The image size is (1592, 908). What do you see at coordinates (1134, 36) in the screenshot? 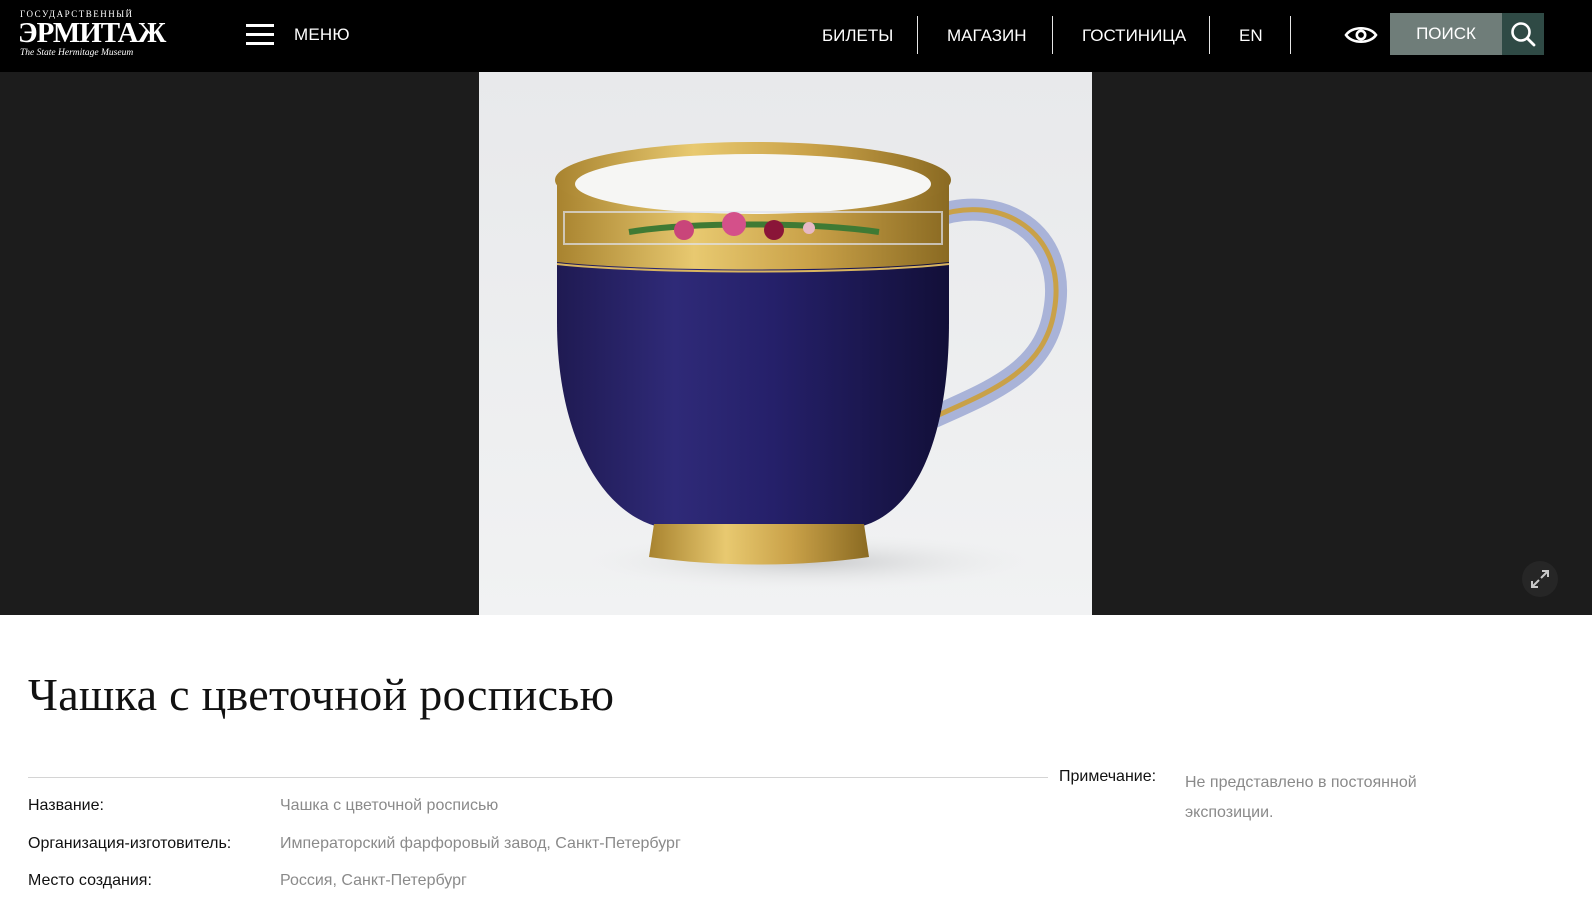
I see `nav-hotel: ГОСТИНИЦА` at bounding box center [1134, 36].